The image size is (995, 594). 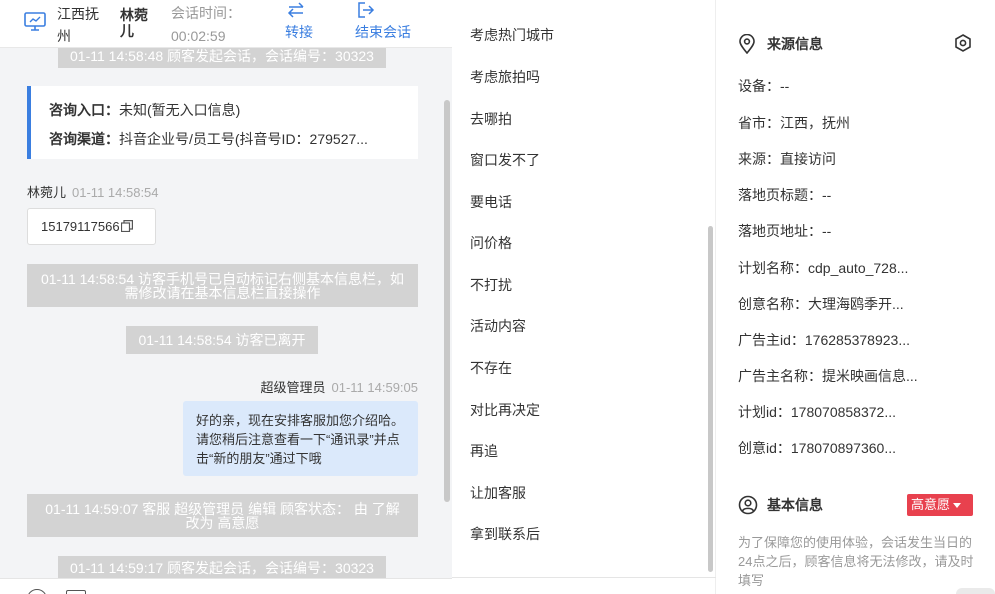 What do you see at coordinates (293, 387) in the screenshot?
I see `agent-name: 超级管理员` at bounding box center [293, 387].